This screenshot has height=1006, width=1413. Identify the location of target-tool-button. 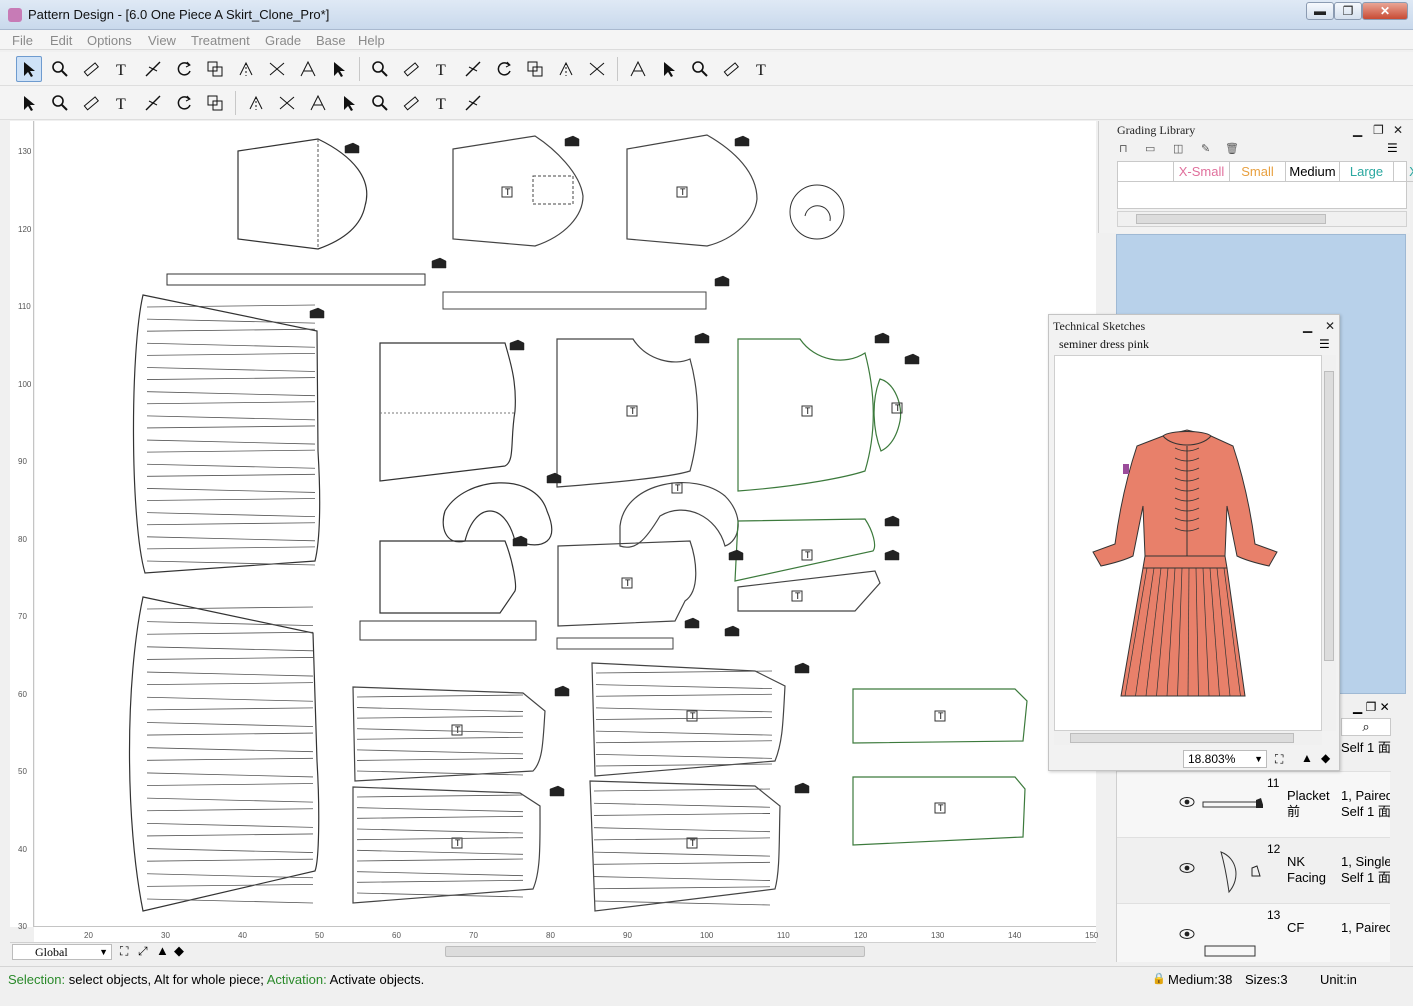
(597, 69).